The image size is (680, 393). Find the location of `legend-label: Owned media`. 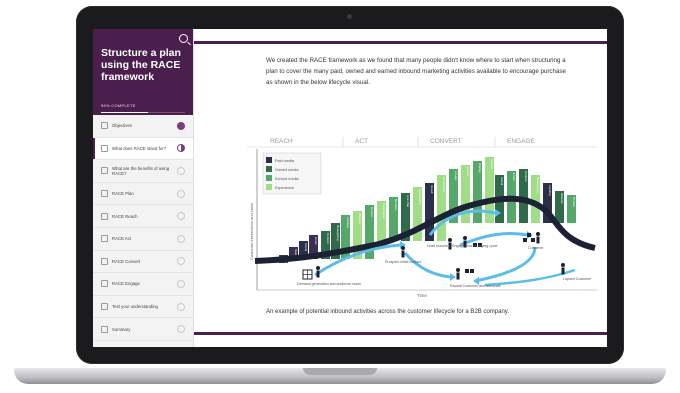

legend-label: Owned media is located at coordinates (287, 170).